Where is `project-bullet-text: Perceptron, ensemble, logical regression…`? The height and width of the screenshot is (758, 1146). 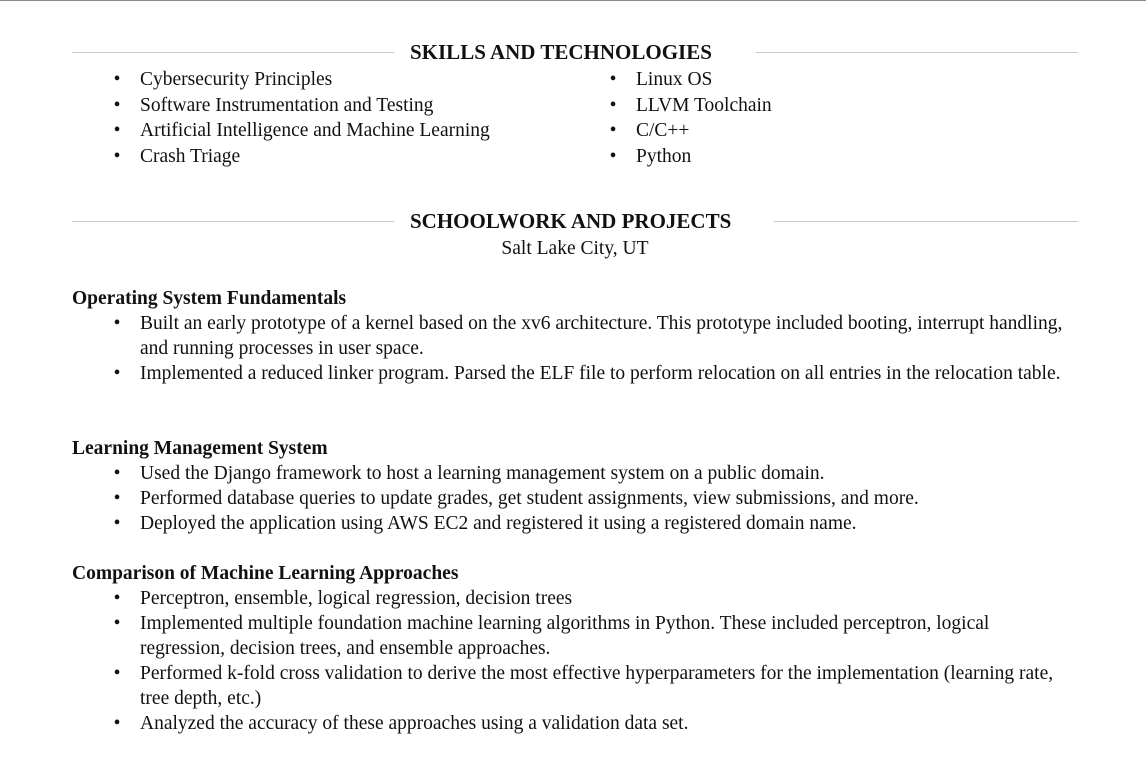 project-bullet-text: Perceptron, ensemble, logical regression… is located at coordinates (356, 598).